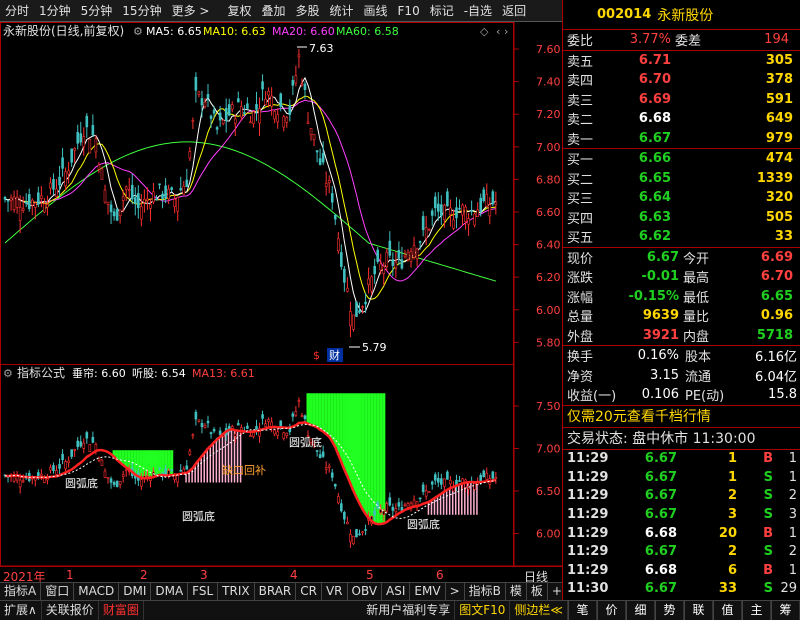 This screenshot has height=620, width=800. What do you see at coordinates (239, 11) in the screenshot?
I see `menu-fuquan: 复权` at bounding box center [239, 11].